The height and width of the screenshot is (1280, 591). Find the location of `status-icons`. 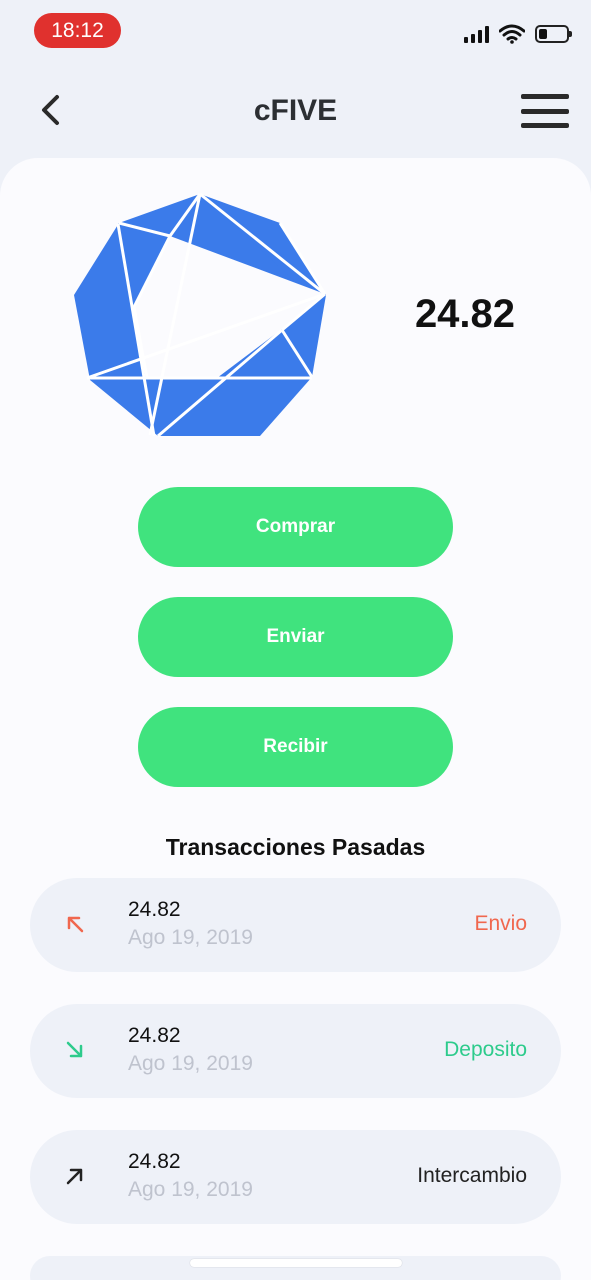

status-icons is located at coordinates (518, 34).